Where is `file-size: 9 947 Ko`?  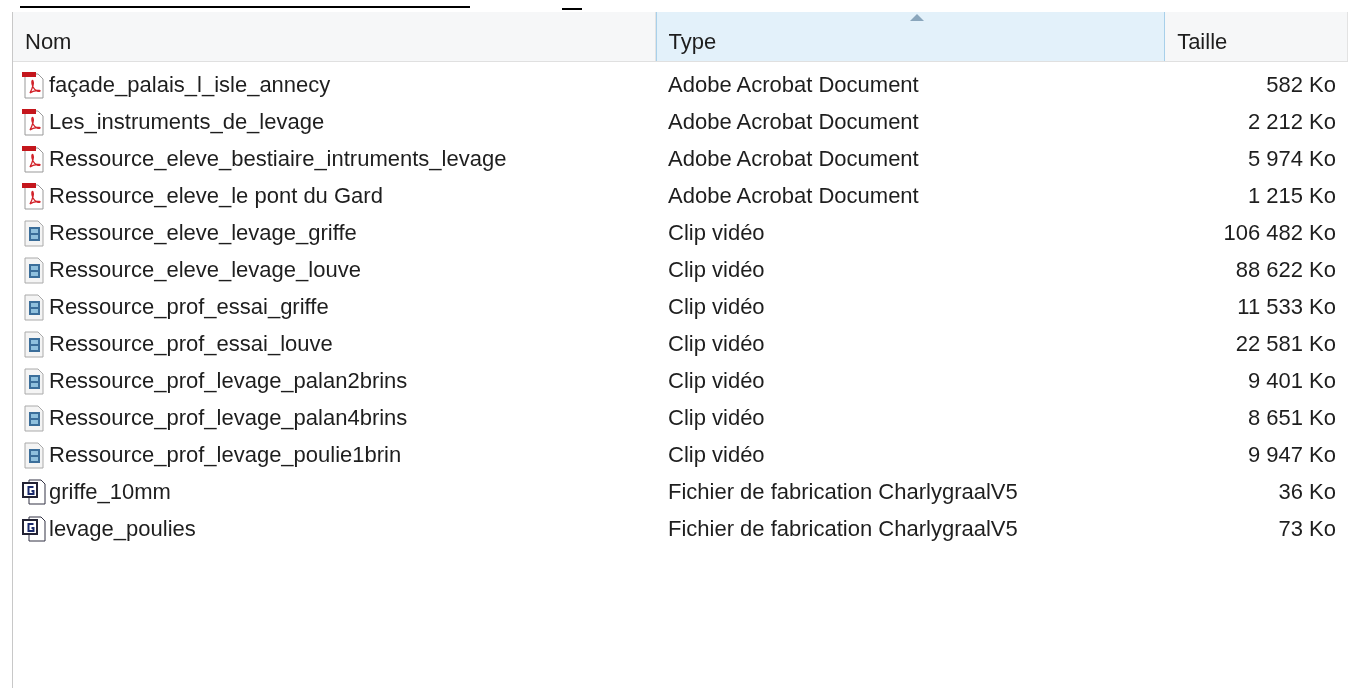 file-size: 9 947 Ko is located at coordinates (1291, 455).